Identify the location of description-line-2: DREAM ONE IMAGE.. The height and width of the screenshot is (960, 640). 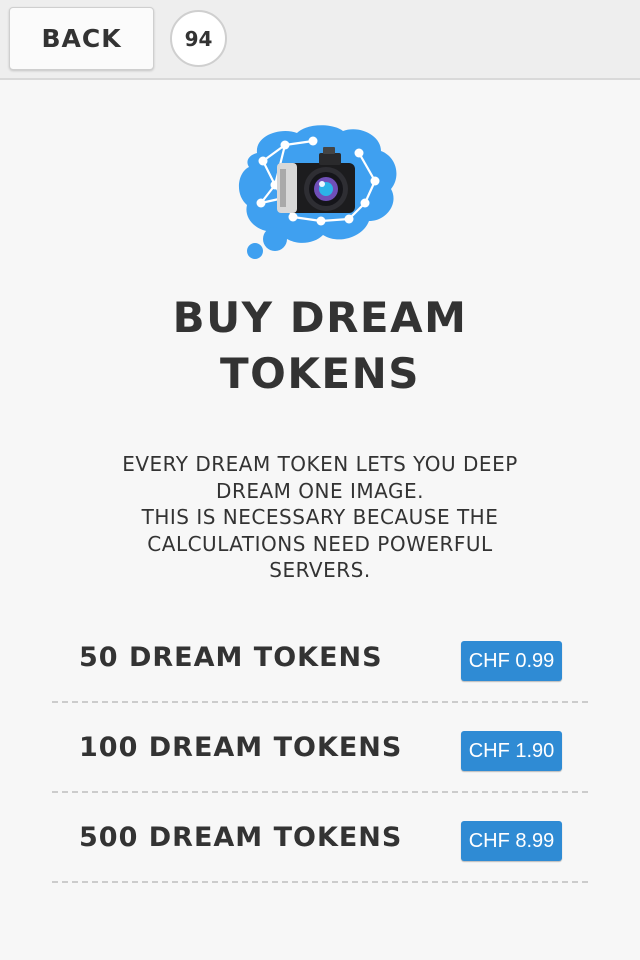
(320, 490).